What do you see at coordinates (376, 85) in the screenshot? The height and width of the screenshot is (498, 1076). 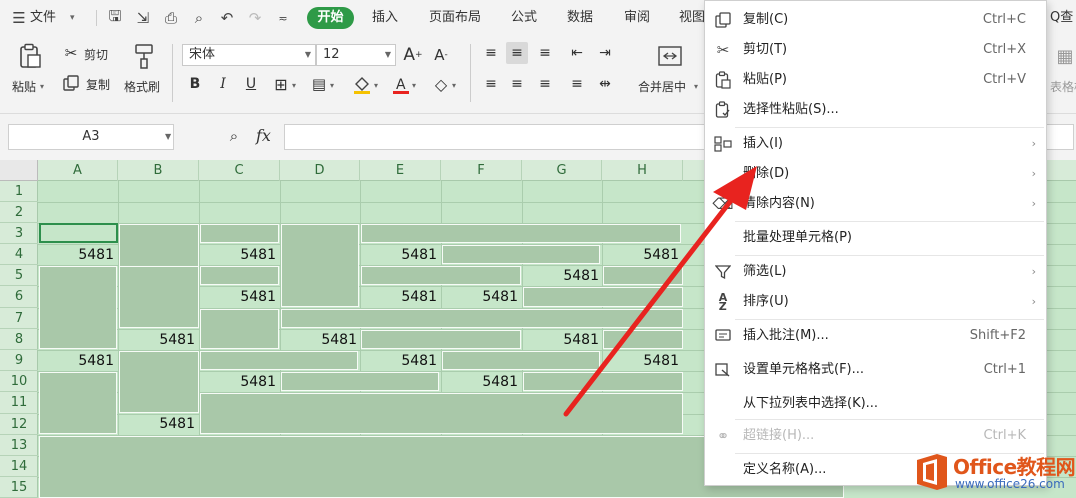 I see `fill-color-arrow-icon: ▾` at bounding box center [376, 85].